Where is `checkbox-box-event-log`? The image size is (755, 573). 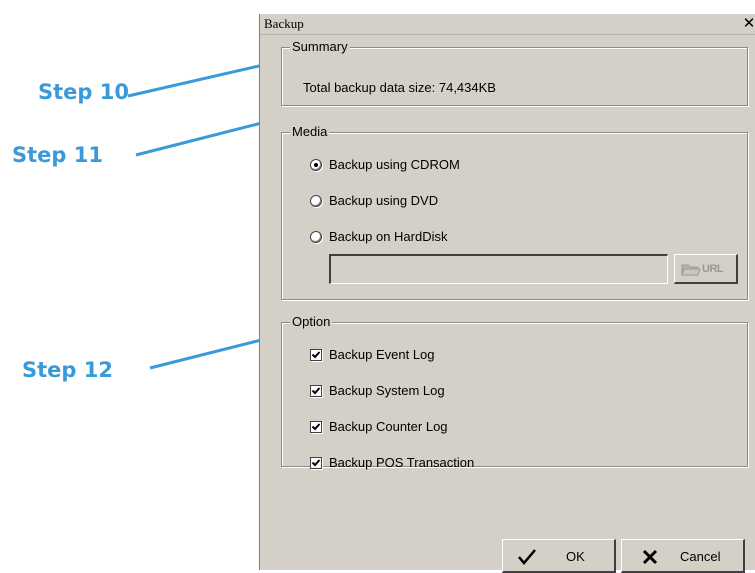
checkbox-box-event-log is located at coordinates (316, 355).